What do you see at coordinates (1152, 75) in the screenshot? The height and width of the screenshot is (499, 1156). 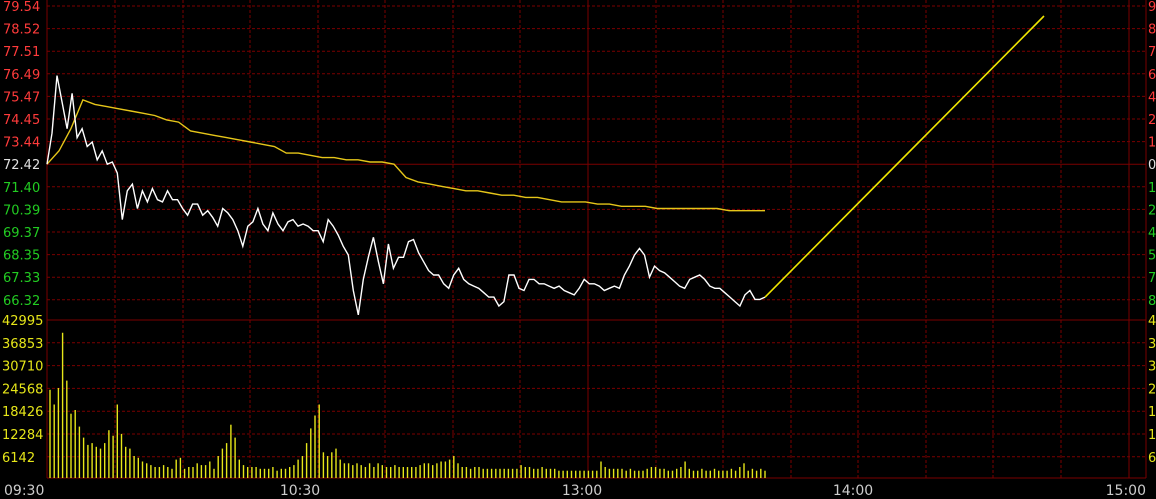 I see `percent-tick-label: 6` at bounding box center [1152, 75].